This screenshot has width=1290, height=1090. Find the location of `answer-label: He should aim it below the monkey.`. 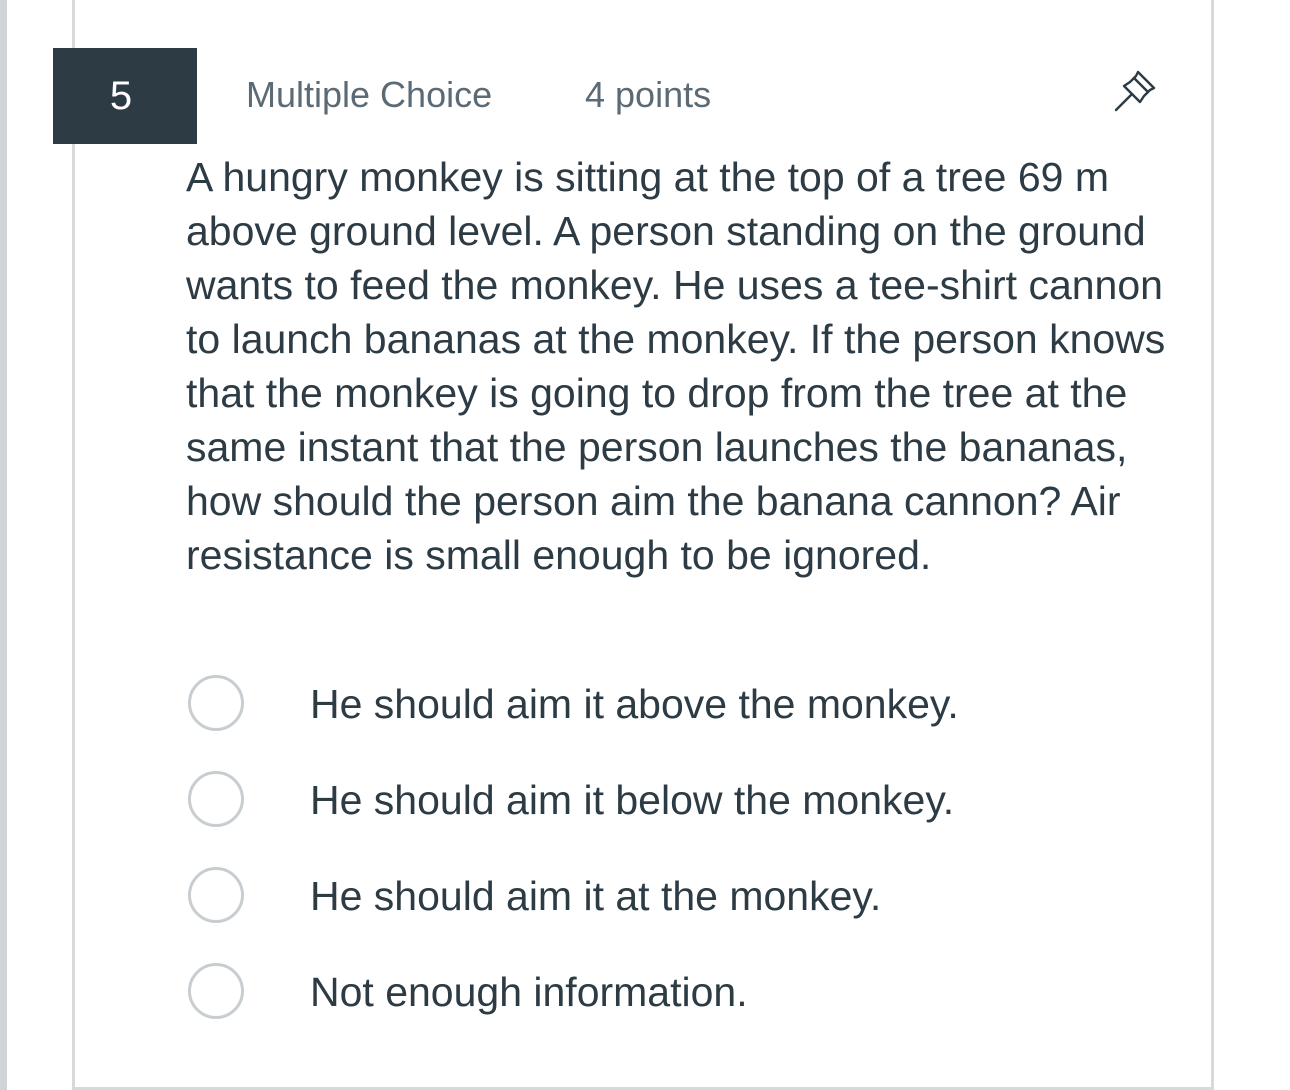

answer-label: He should aim it below the monkey. is located at coordinates (632, 800).